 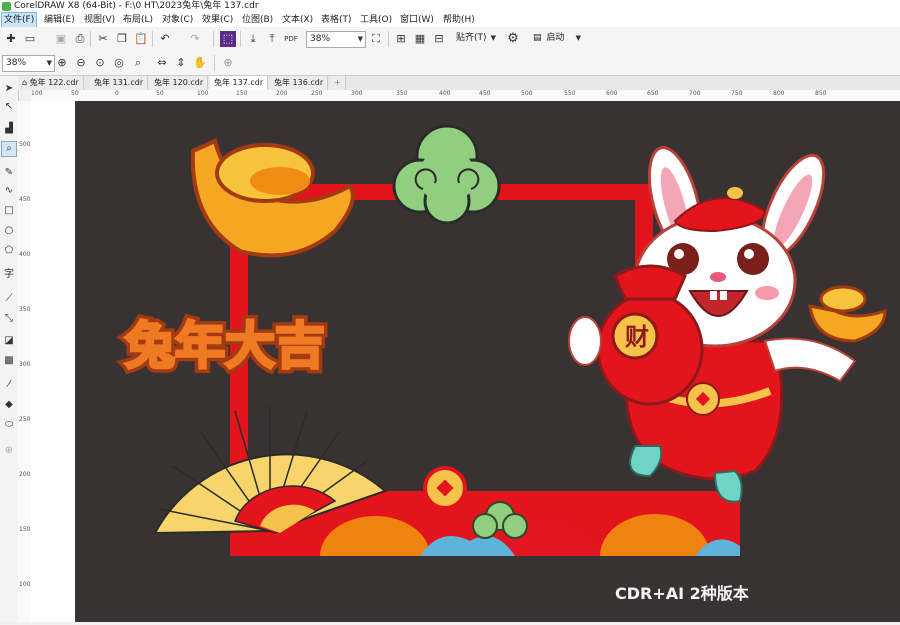 I want to click on publish-pdf-icon: PDF, so click(x=291, y=39).